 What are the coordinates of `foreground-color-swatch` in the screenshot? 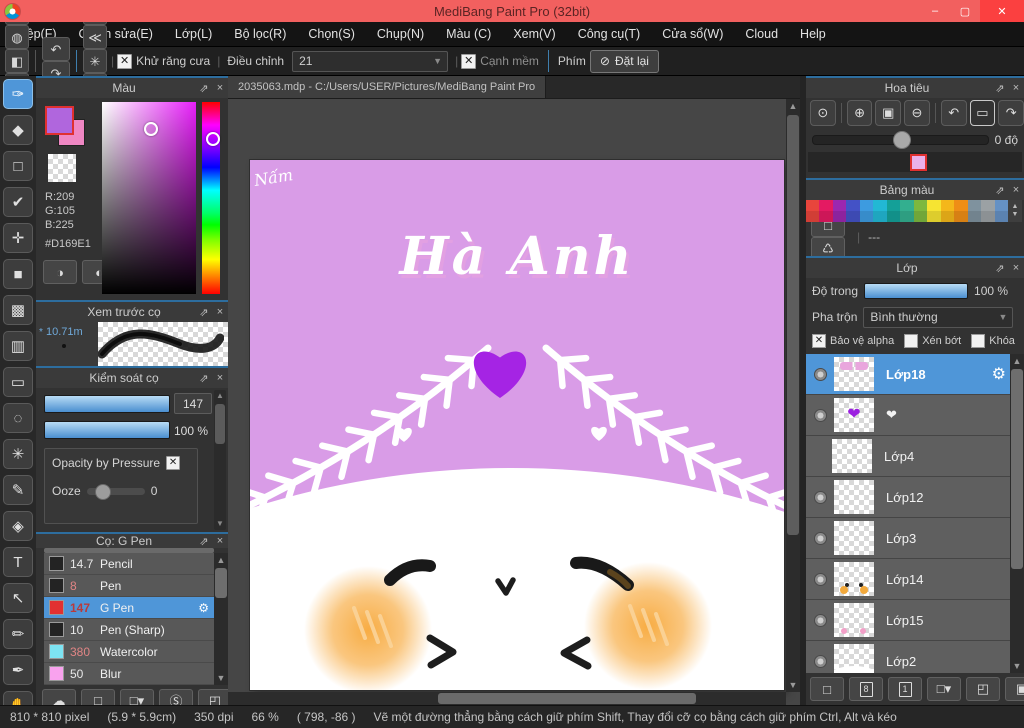 It's located at (59, 120).